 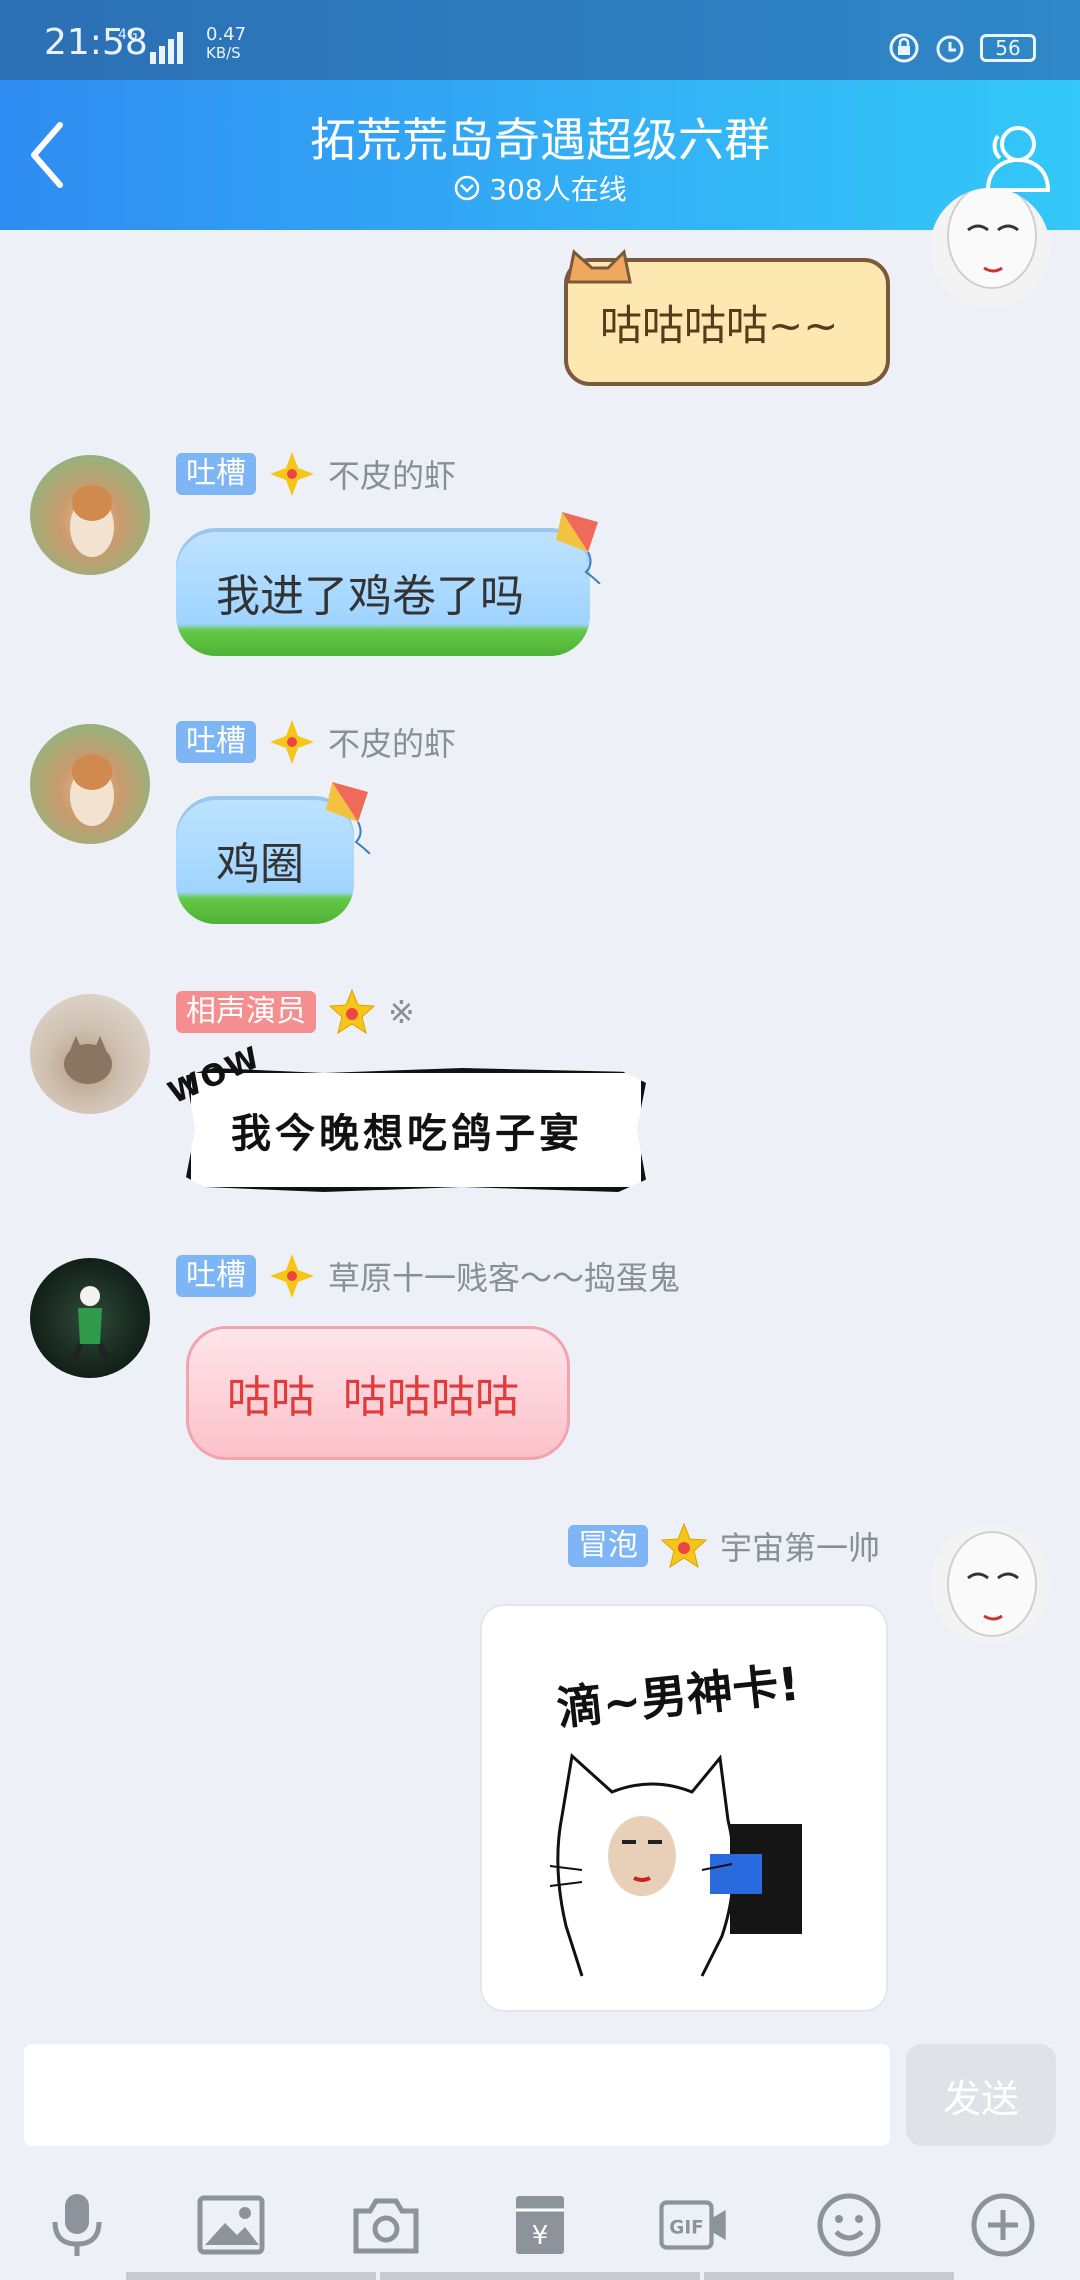 I want to click on chat-header: 21:58 4G 0.47 KB/S 56 拓荒荒岛奇遇超级六群 308人在线, so click(x=540, y=115).